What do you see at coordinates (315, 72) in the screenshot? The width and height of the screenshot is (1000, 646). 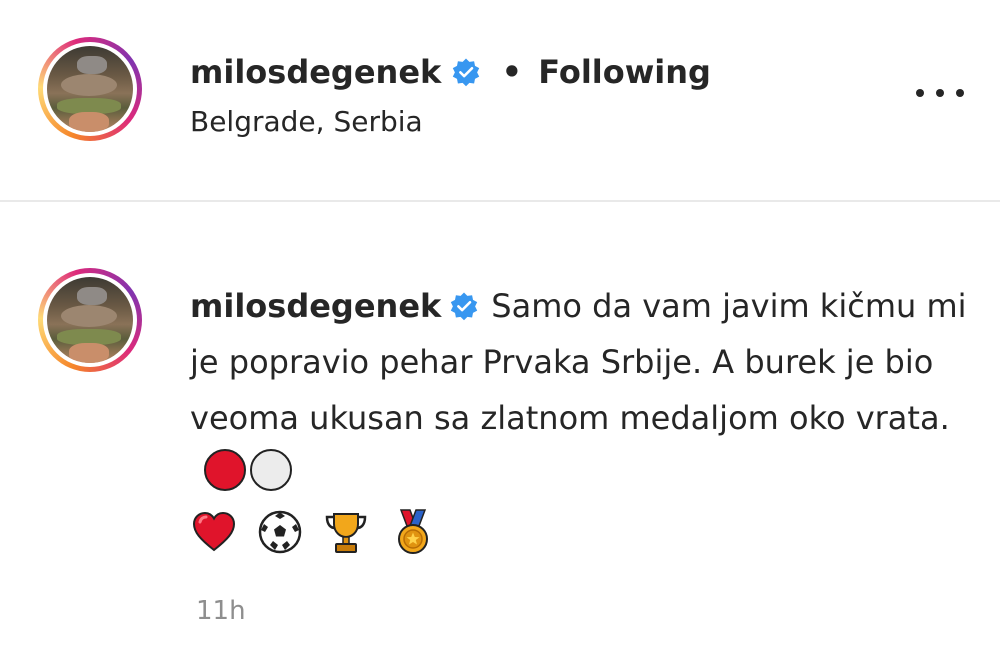 I see `post-author-username: milosdegenek` at bounding box center [315, 72].